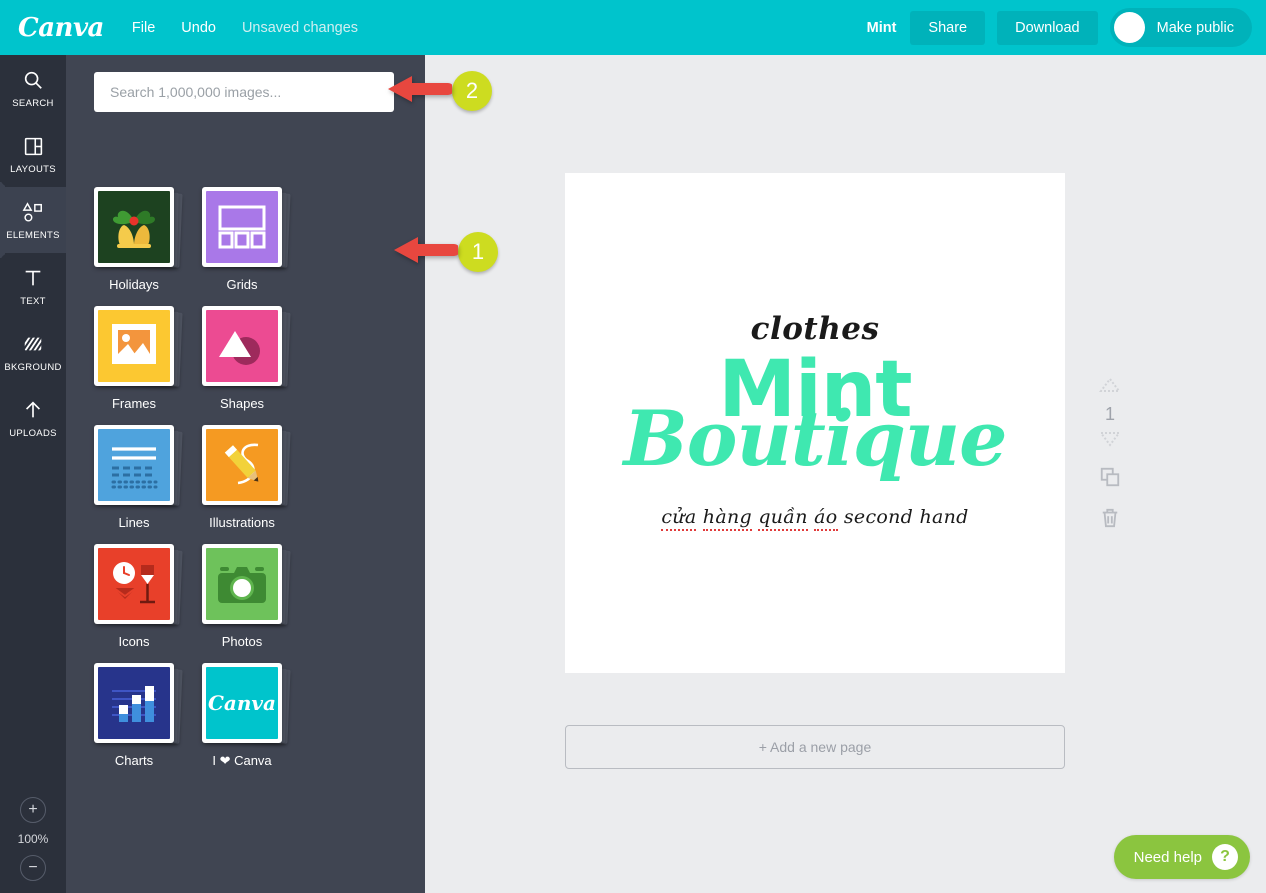 Image resolution: width=1266 pixels, height=893 pixels. Describe the element at coordinates (33, 212) in the screenshot. I see `elements-icon` at that location.